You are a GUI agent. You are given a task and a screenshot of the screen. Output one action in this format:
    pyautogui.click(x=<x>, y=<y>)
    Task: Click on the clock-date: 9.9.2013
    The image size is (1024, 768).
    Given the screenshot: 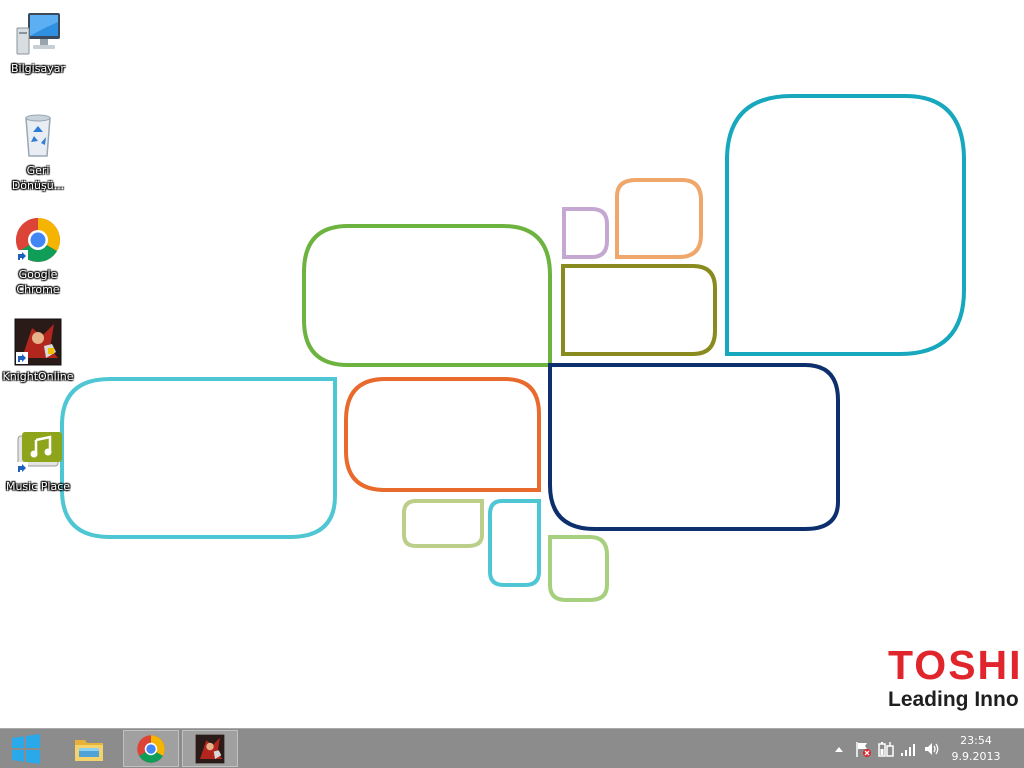 What is the action you would take?
    pyautogui.click(x=976, y=756)
    